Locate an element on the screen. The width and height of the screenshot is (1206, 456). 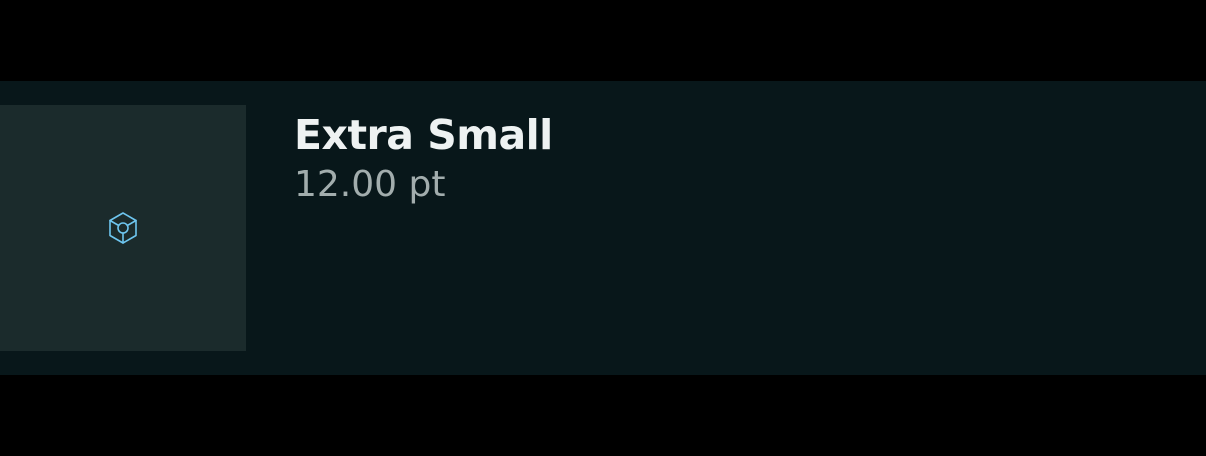
item-info: Extra Small 12.00 pt is located at coordinates (423, 158).